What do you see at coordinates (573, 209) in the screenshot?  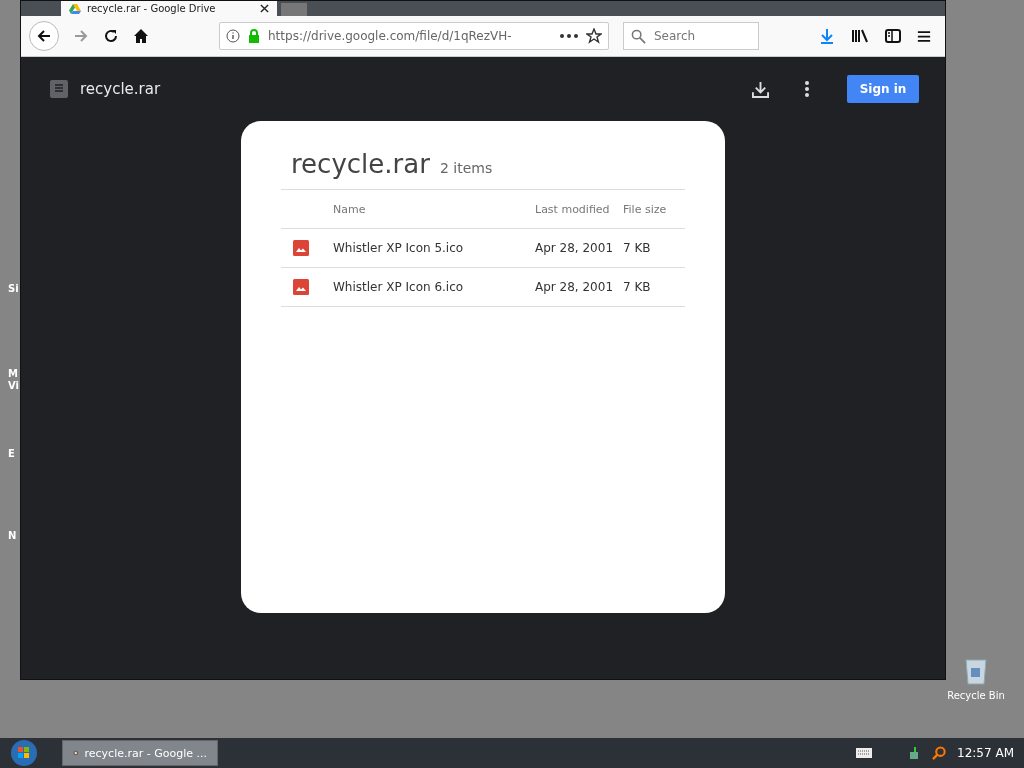 I see `column-header: Last modified` at bounding box center [573, 209].